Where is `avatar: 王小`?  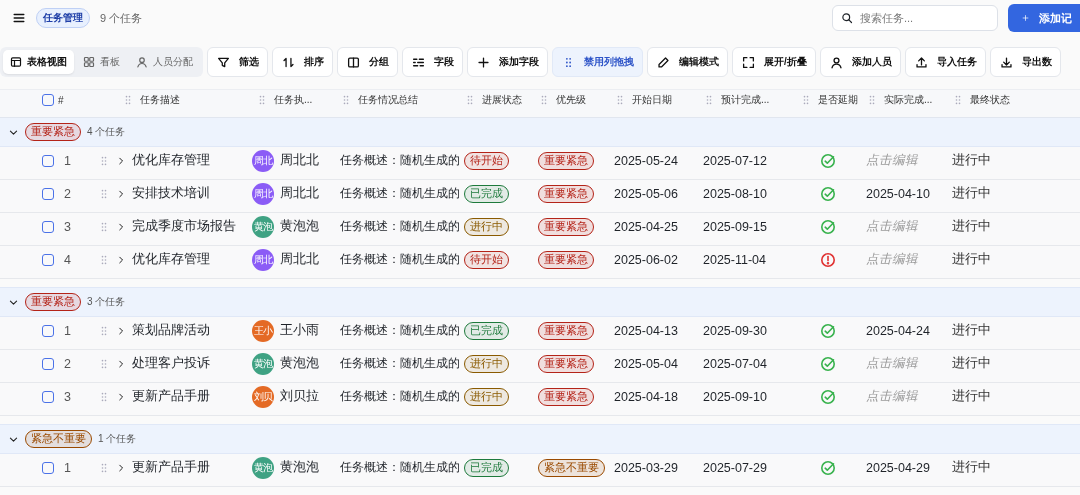
avatar: 王小 is located at coordinates (263, 330).